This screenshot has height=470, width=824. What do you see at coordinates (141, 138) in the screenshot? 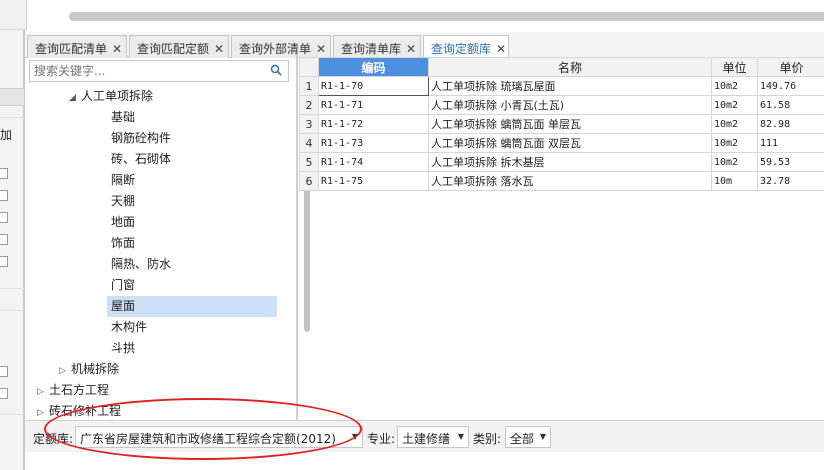
I see `tree-node-rc-members: 钢筋砼构件` at bounding box center [141, 138].